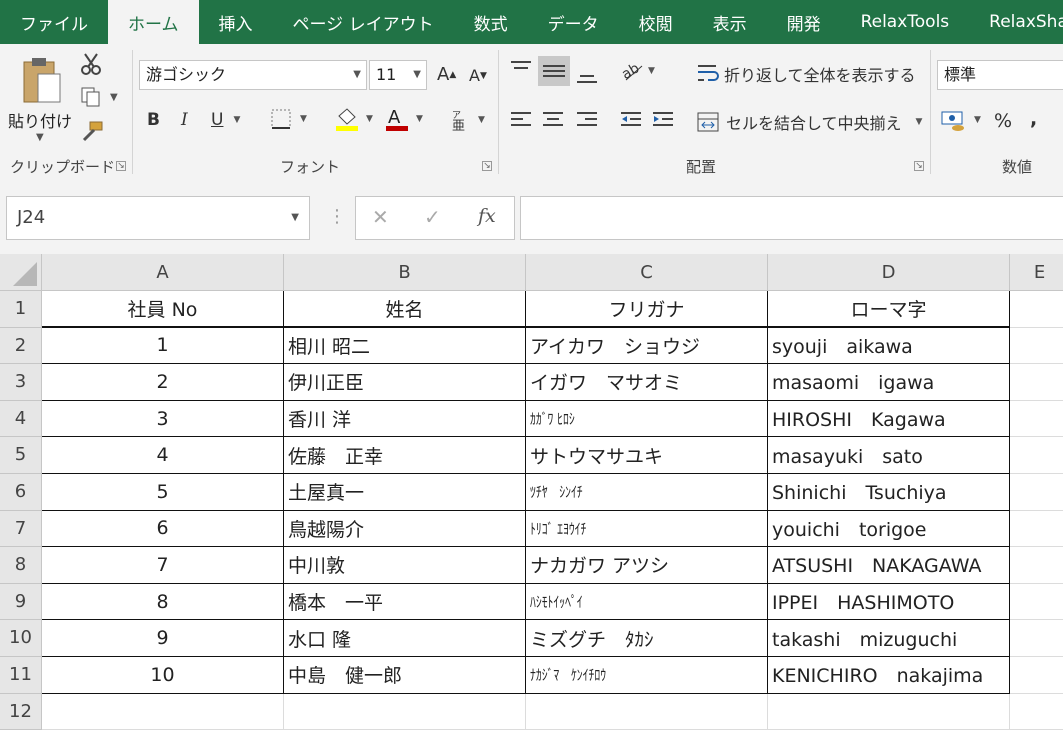 The image size is (1063, 734). Describe the element at coordinates (889, 272) in the screenshot. I see `column-header-d: D` at that location.